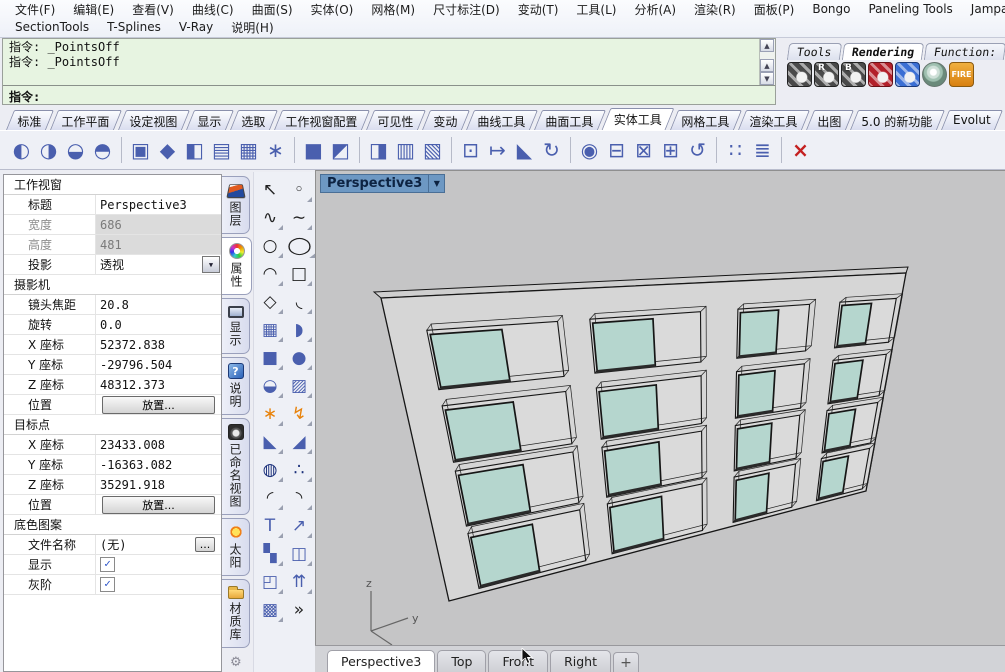  I want to click on trim-tool: ↯, so click(299, 414).